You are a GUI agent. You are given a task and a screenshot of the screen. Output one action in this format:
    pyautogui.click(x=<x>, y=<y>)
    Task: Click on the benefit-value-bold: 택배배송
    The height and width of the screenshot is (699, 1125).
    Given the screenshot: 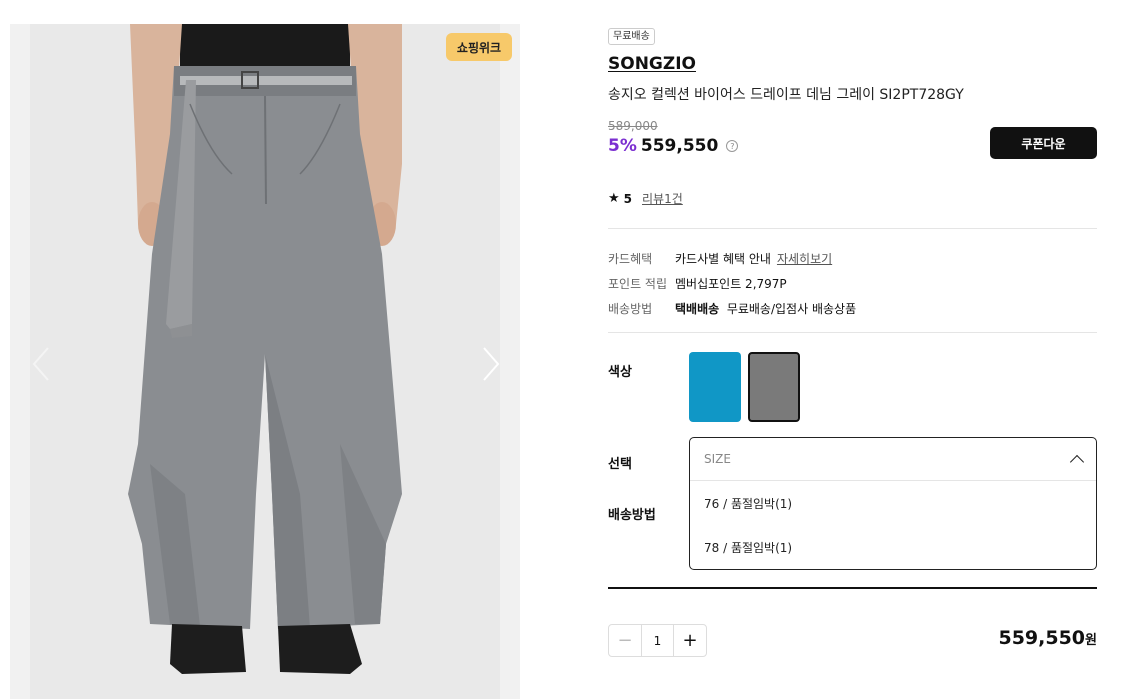 What is the action you would take?
    pyautogui.click(x=697, y=309)
    